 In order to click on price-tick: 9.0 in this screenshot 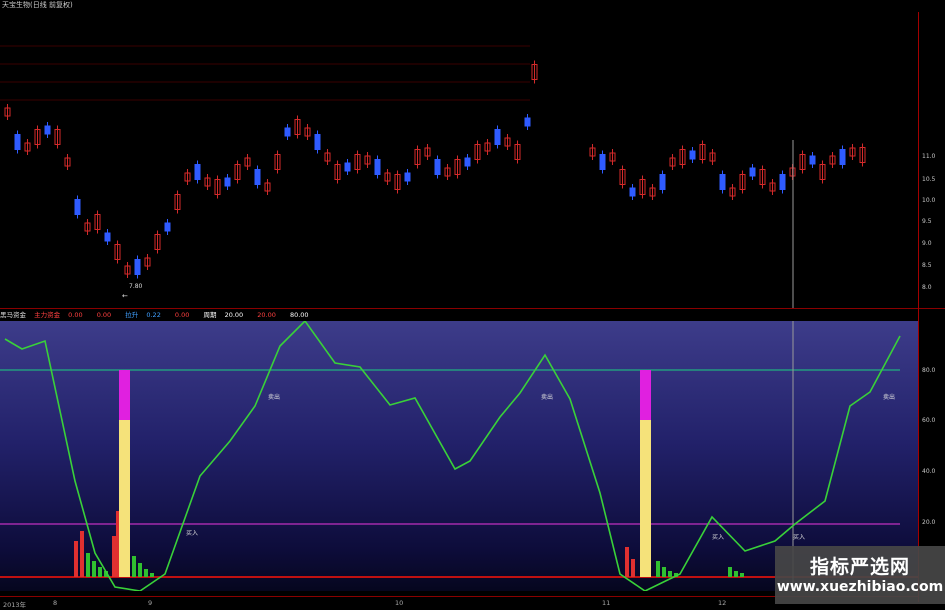, I will do `click(927, 243)`.